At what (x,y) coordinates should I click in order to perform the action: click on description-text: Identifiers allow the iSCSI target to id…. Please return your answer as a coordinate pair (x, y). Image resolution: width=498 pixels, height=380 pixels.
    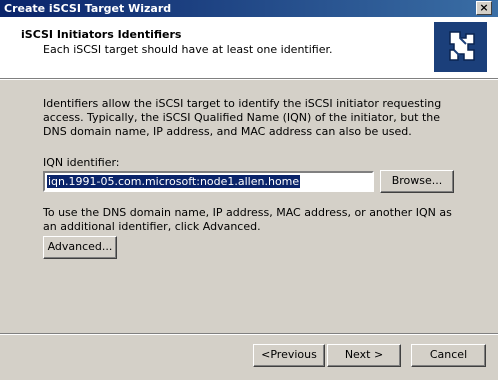
    Looking at the image, I should click on (242, 117).